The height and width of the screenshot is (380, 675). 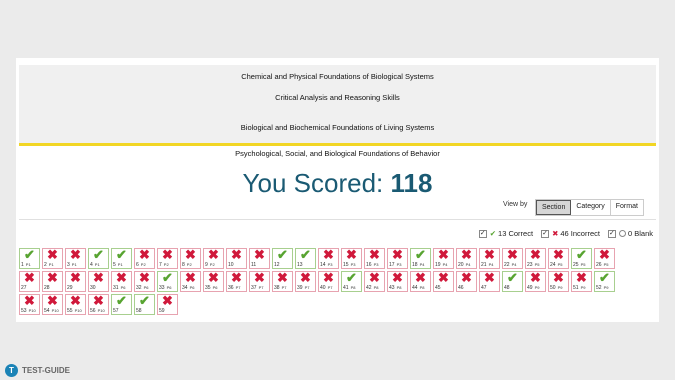 I want to click on question-cell: ✖ 36 P7, so click(x=236, y=281).